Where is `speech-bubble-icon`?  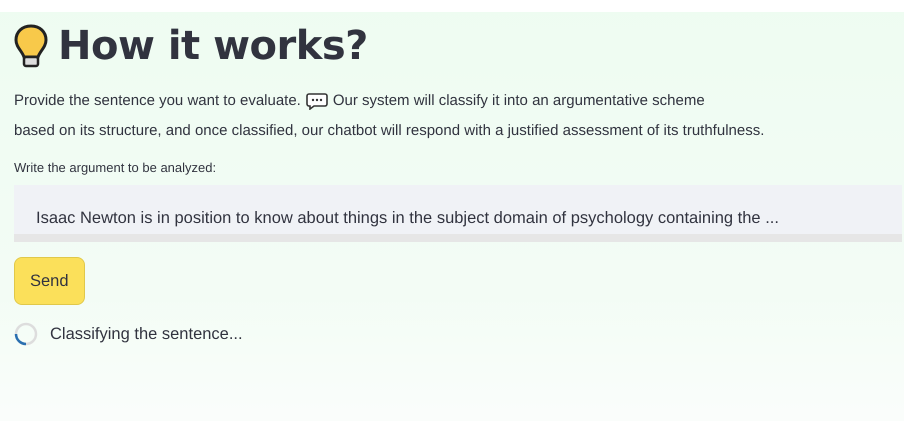
speech-bubble-icon is located at coordinates (317, 101).